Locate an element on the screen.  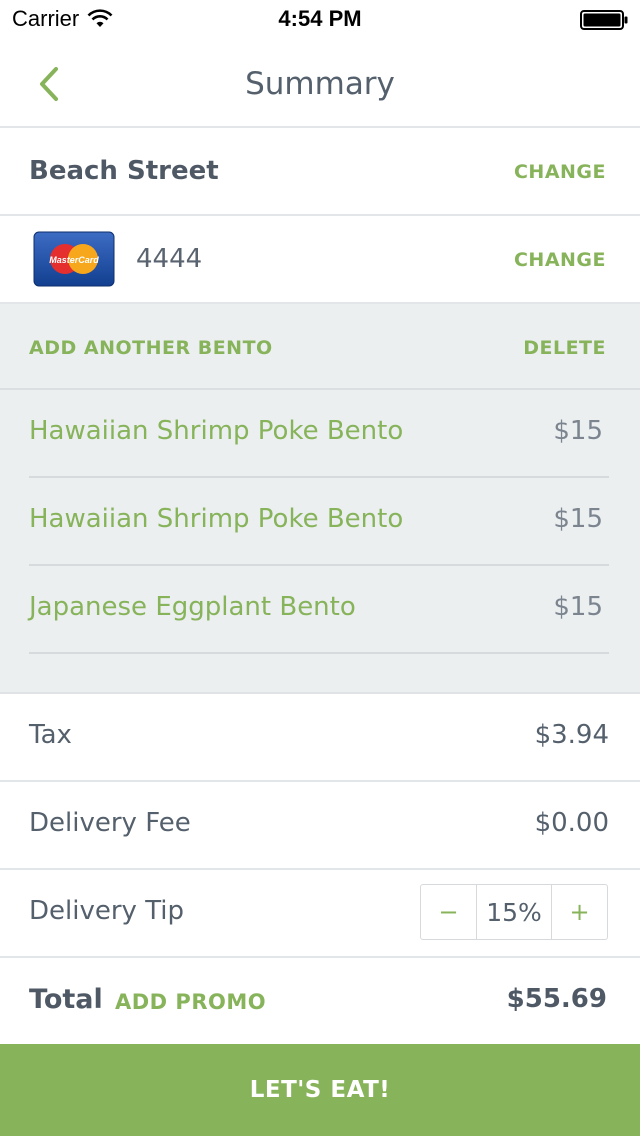
nav-bar: Summary is located at coordinates (320, 84).